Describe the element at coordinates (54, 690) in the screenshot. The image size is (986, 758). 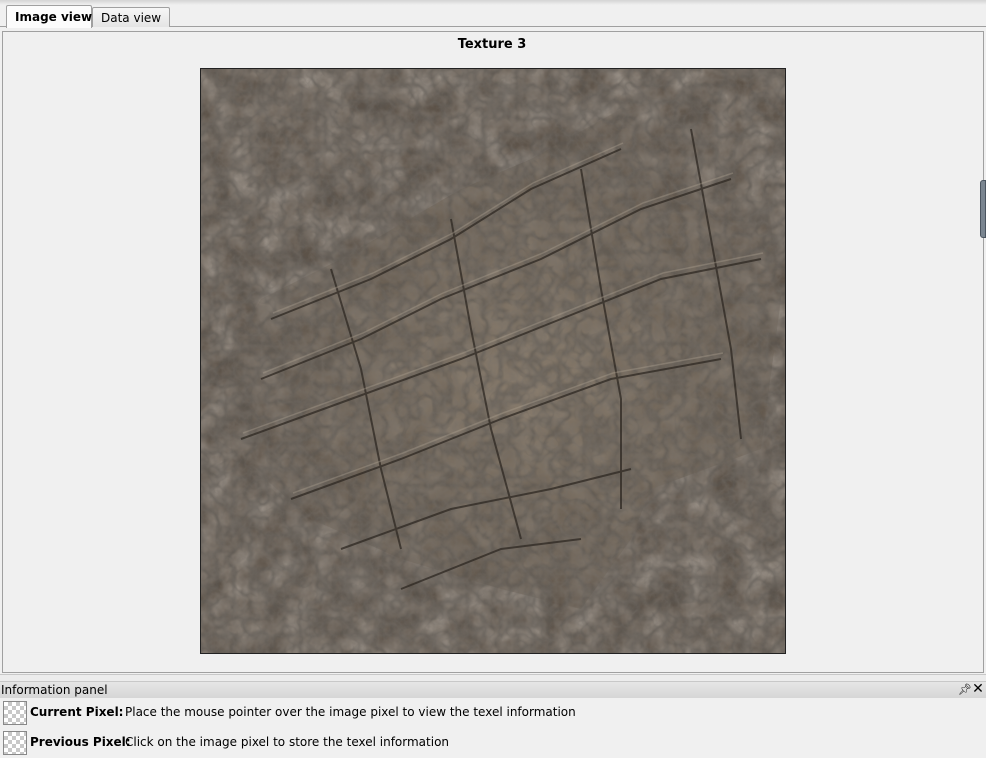
I see `info-panel-title: Information panel` at that location.